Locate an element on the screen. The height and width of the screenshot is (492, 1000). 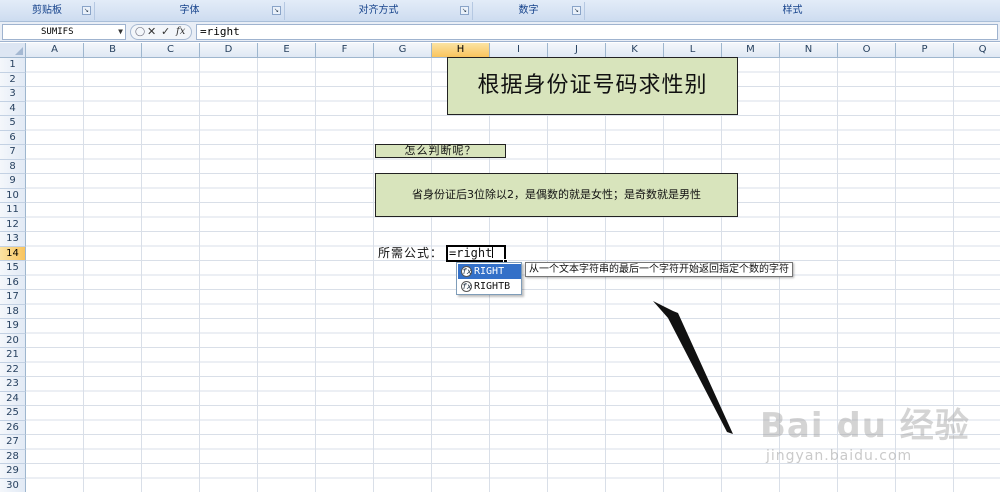
watermark-brand: Bai du 经验 is located at coordinates (865, 426).